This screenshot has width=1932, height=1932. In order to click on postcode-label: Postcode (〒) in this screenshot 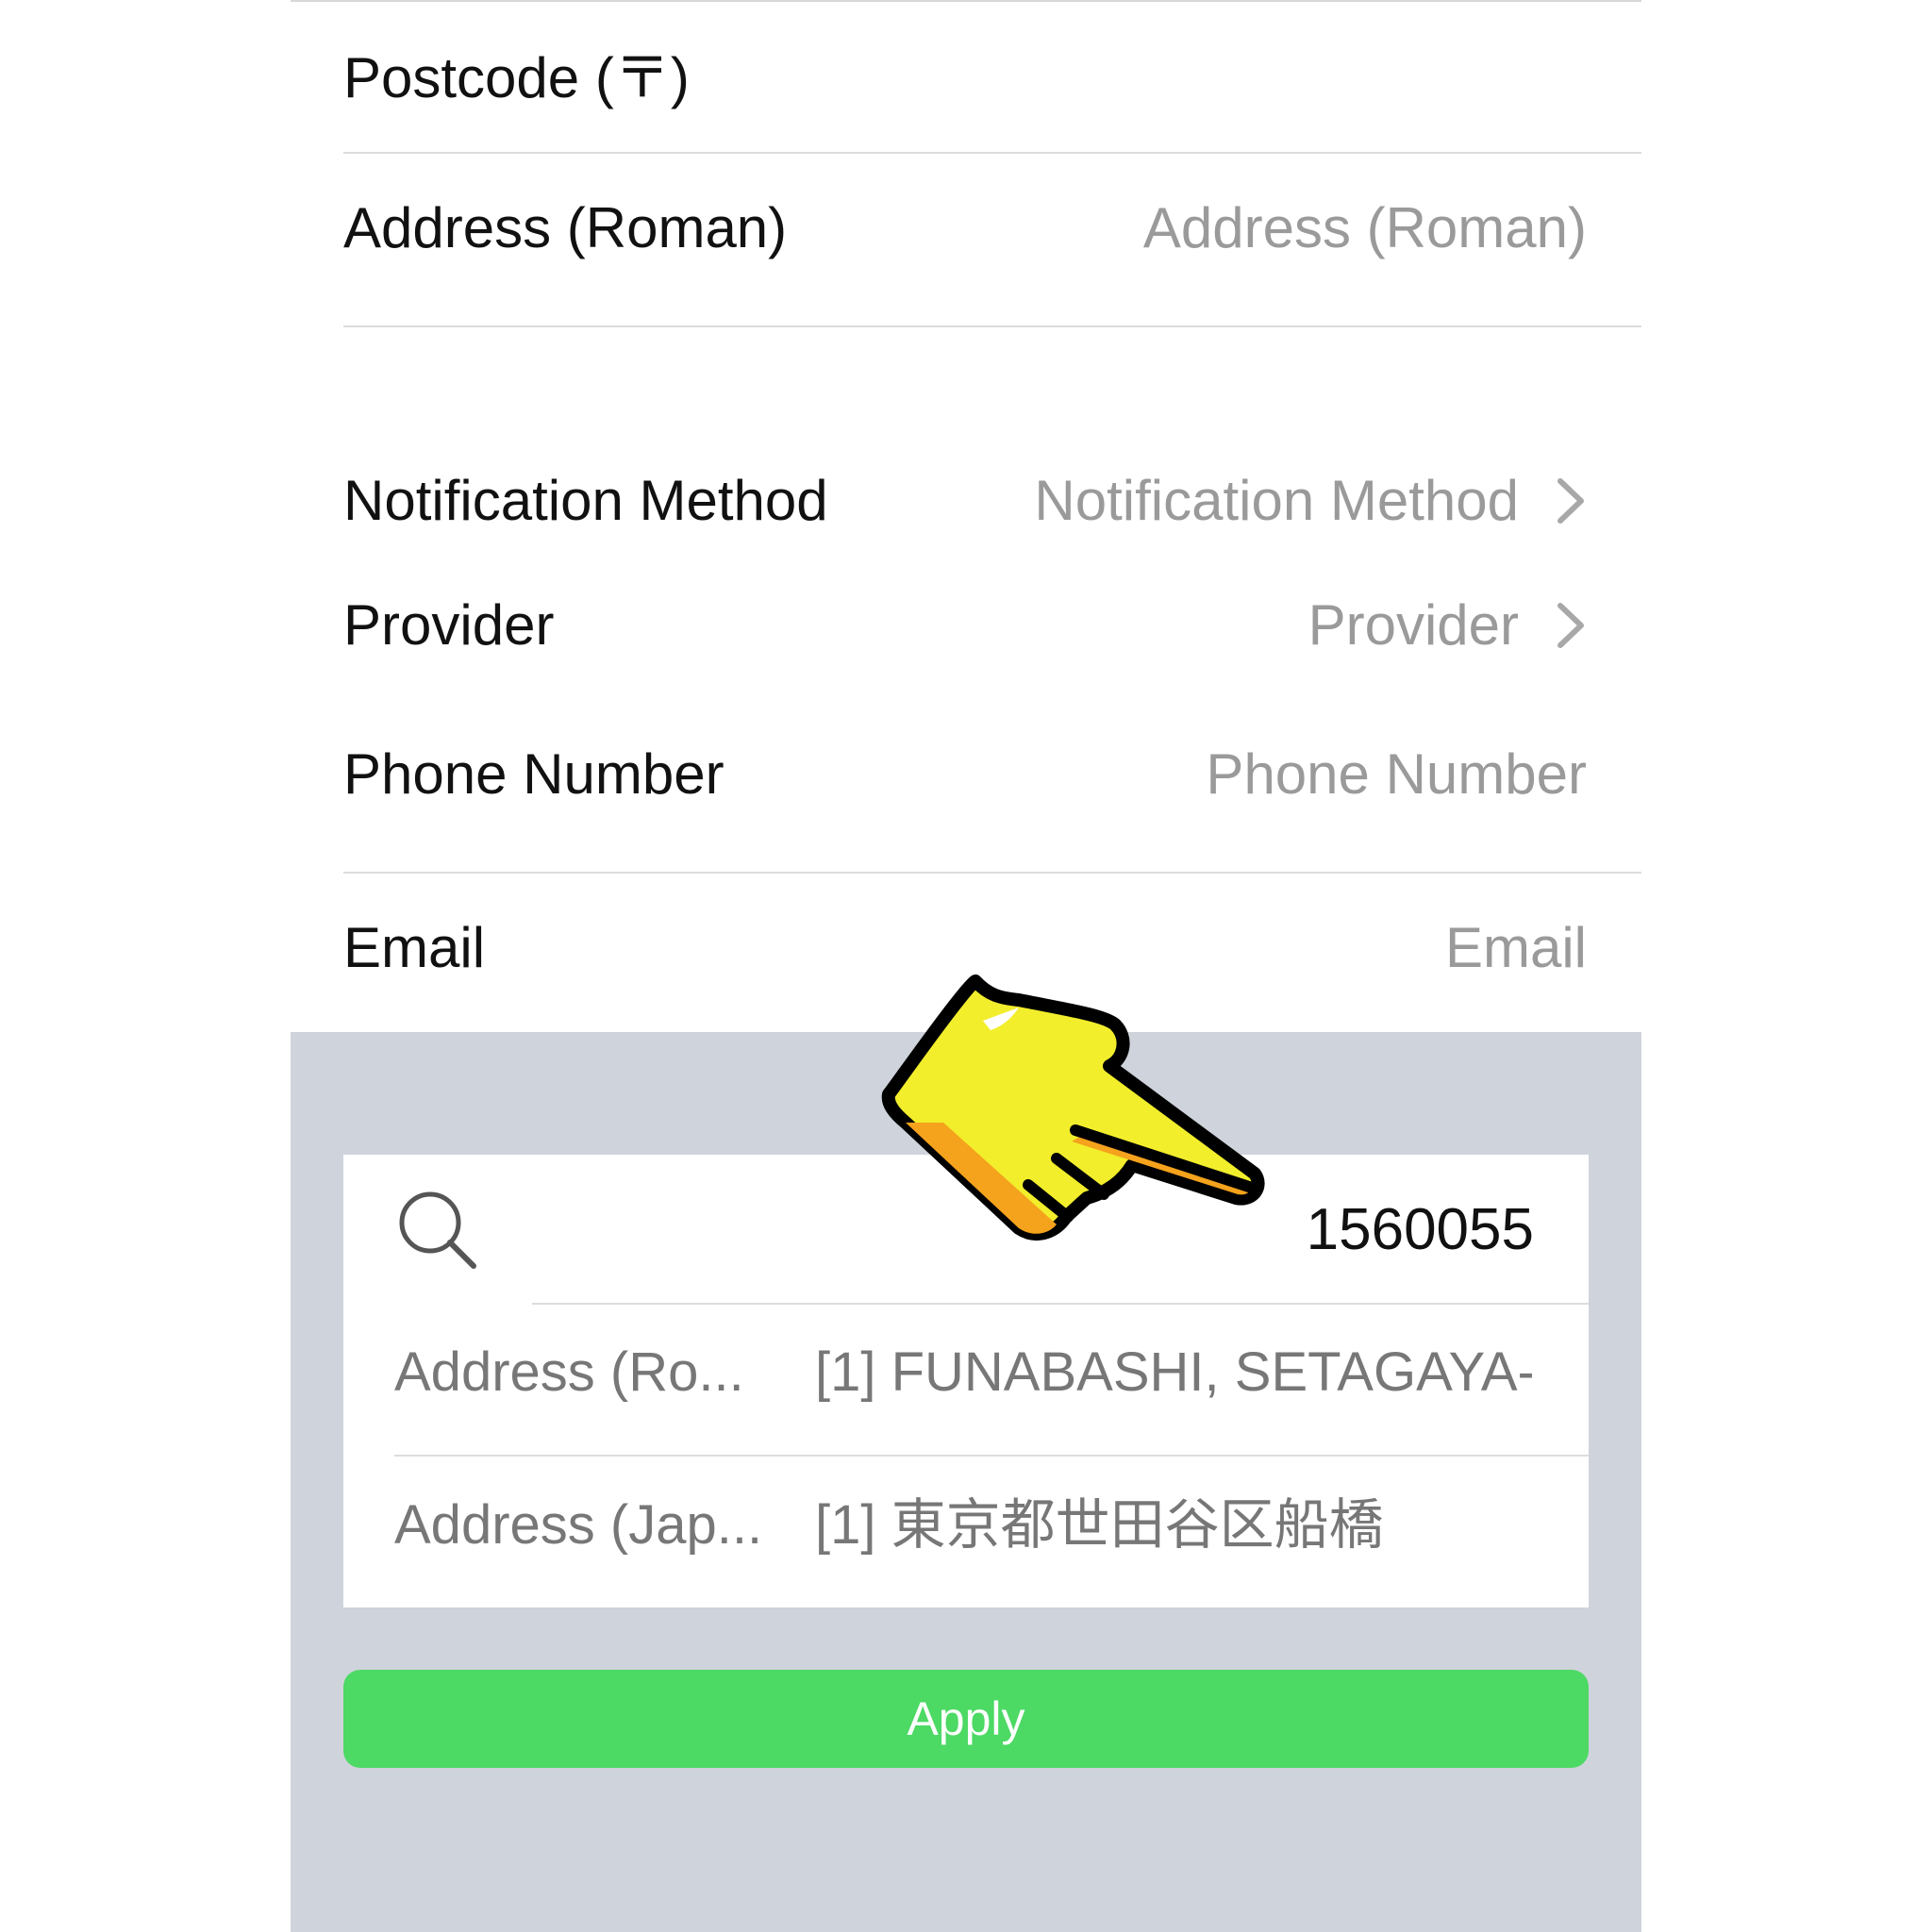, I will do `click(517, 77)`.